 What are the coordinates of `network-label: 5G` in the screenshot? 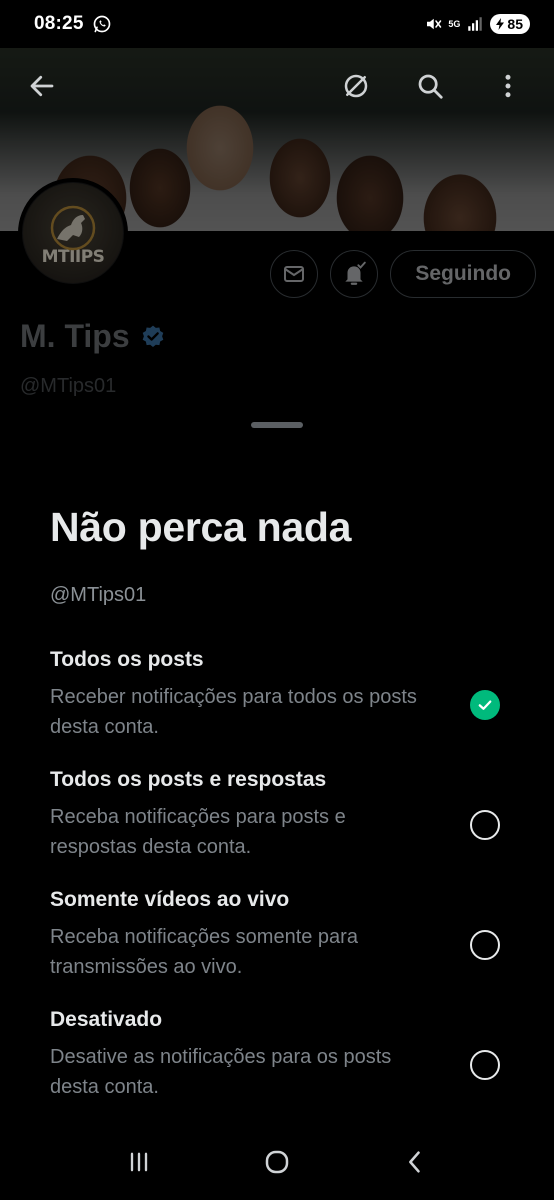 It's located at (454, 23).